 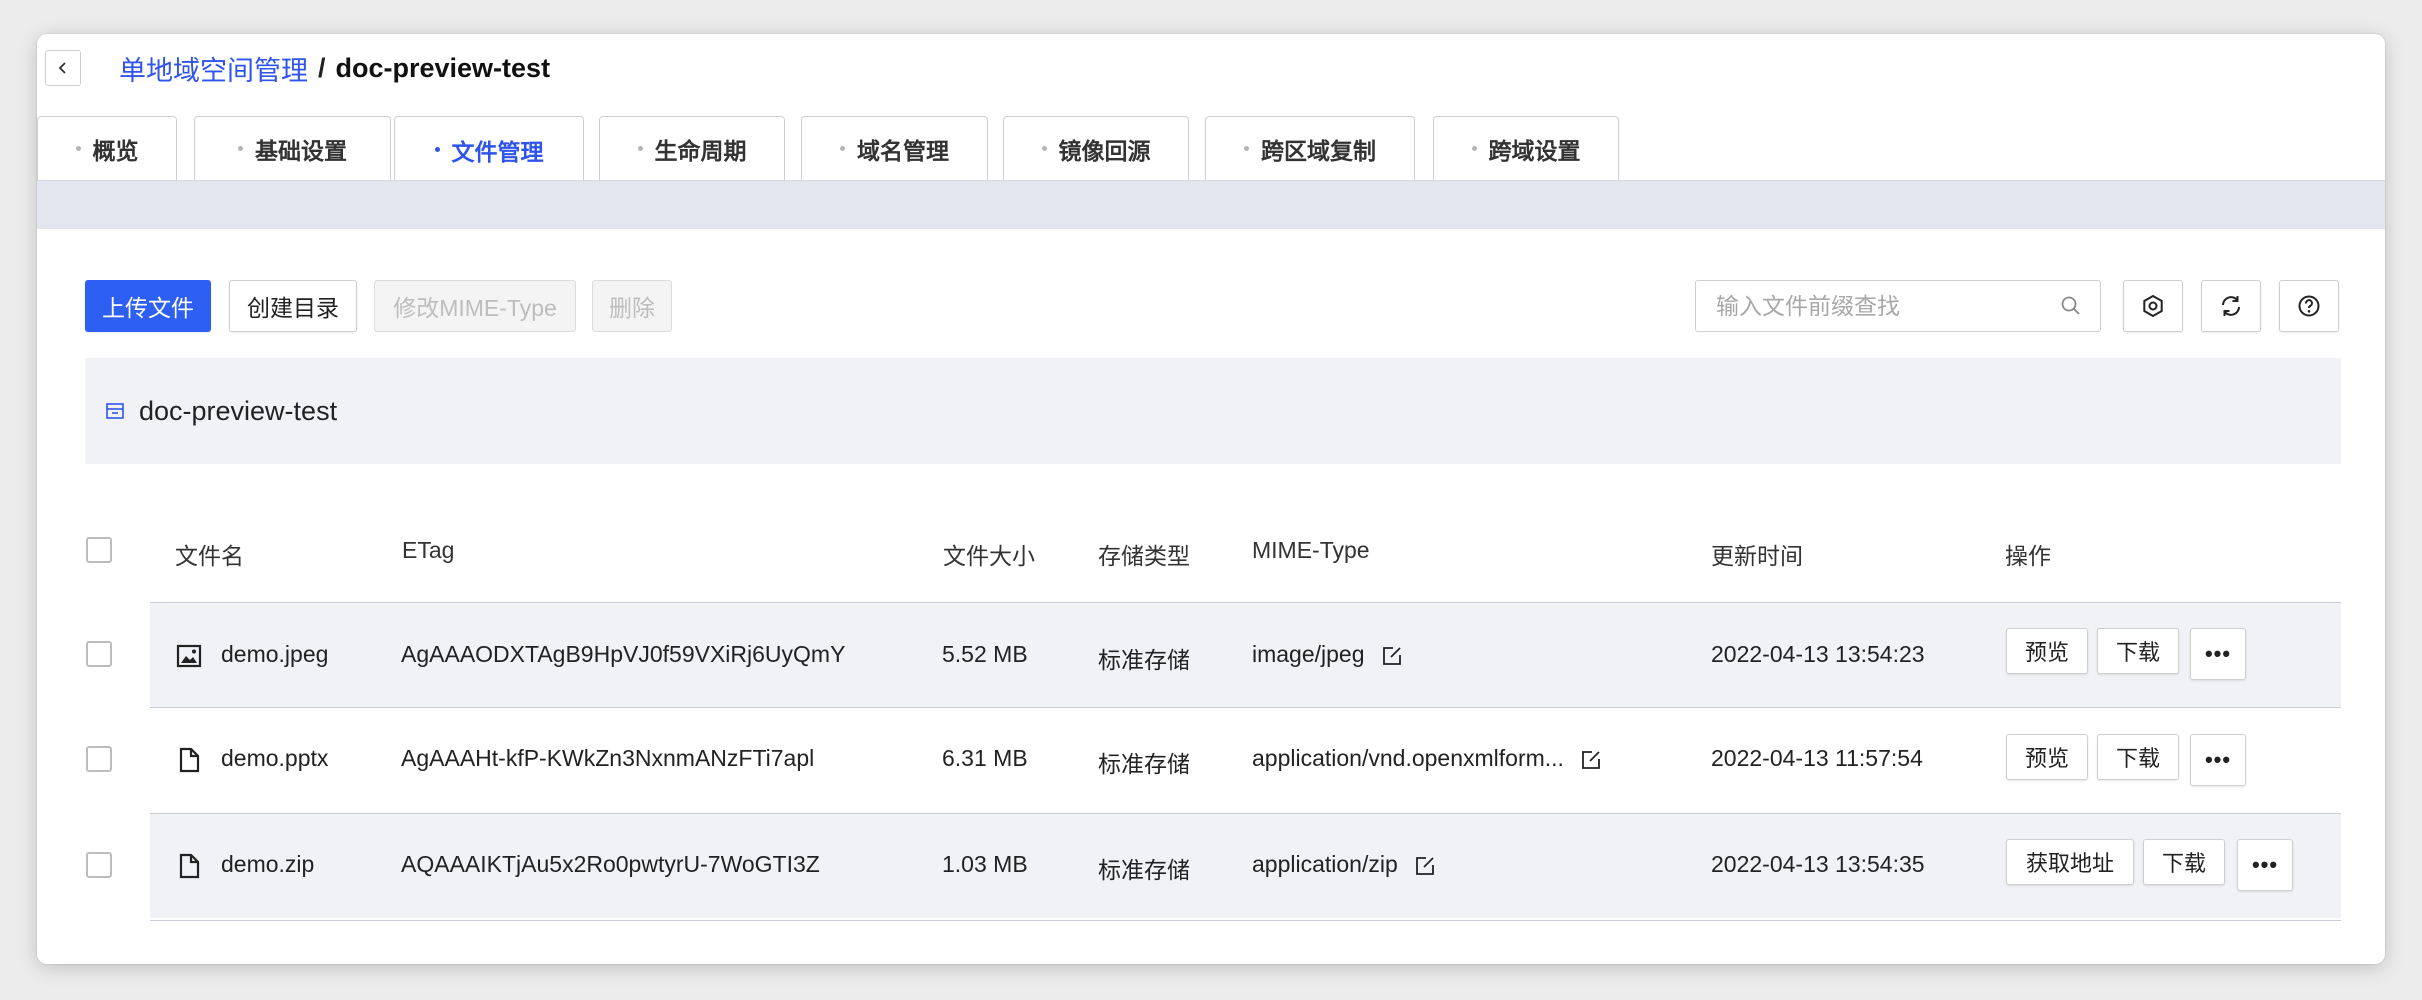 I want to click on refresh-button, so click(x=2231, y=306).